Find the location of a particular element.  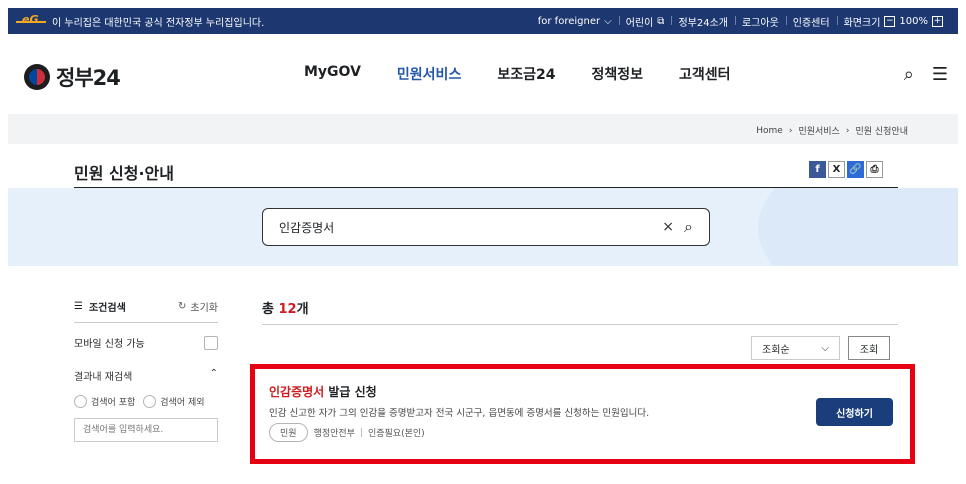

sort-button: 조회 is located at coordinates (869, 348).